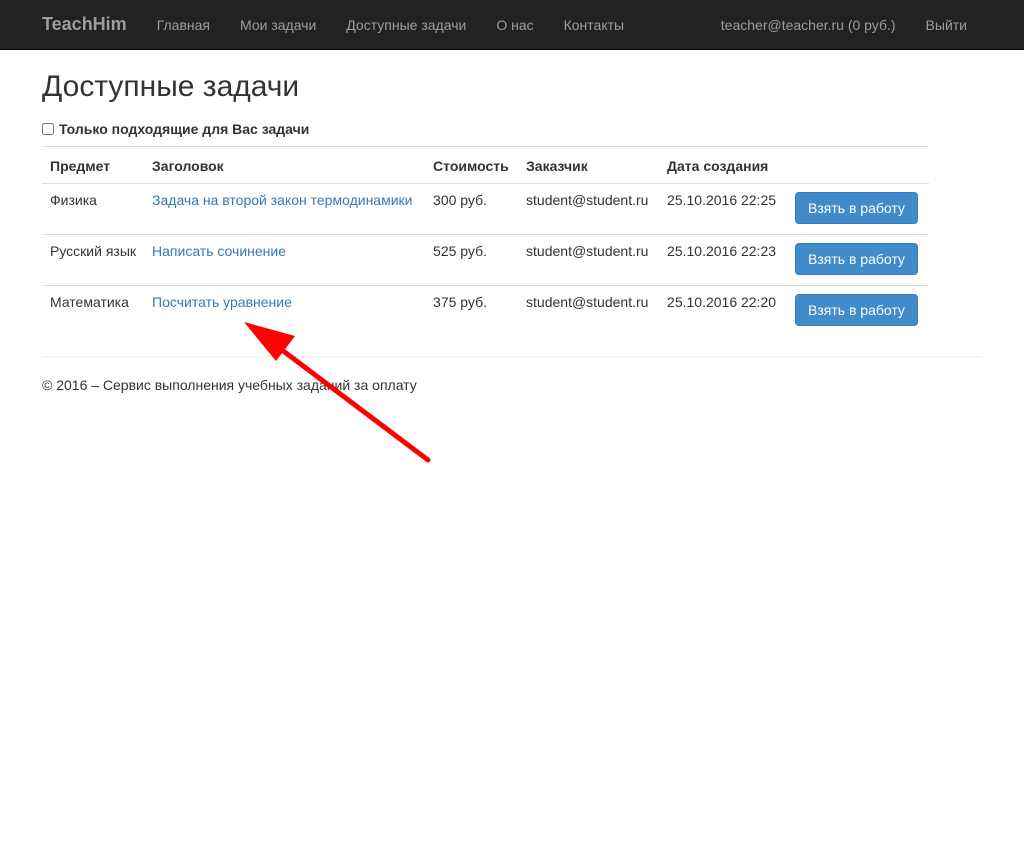  Describe the element at coordinates (858, 165) in the screenshot. I see `header-action` at that location.